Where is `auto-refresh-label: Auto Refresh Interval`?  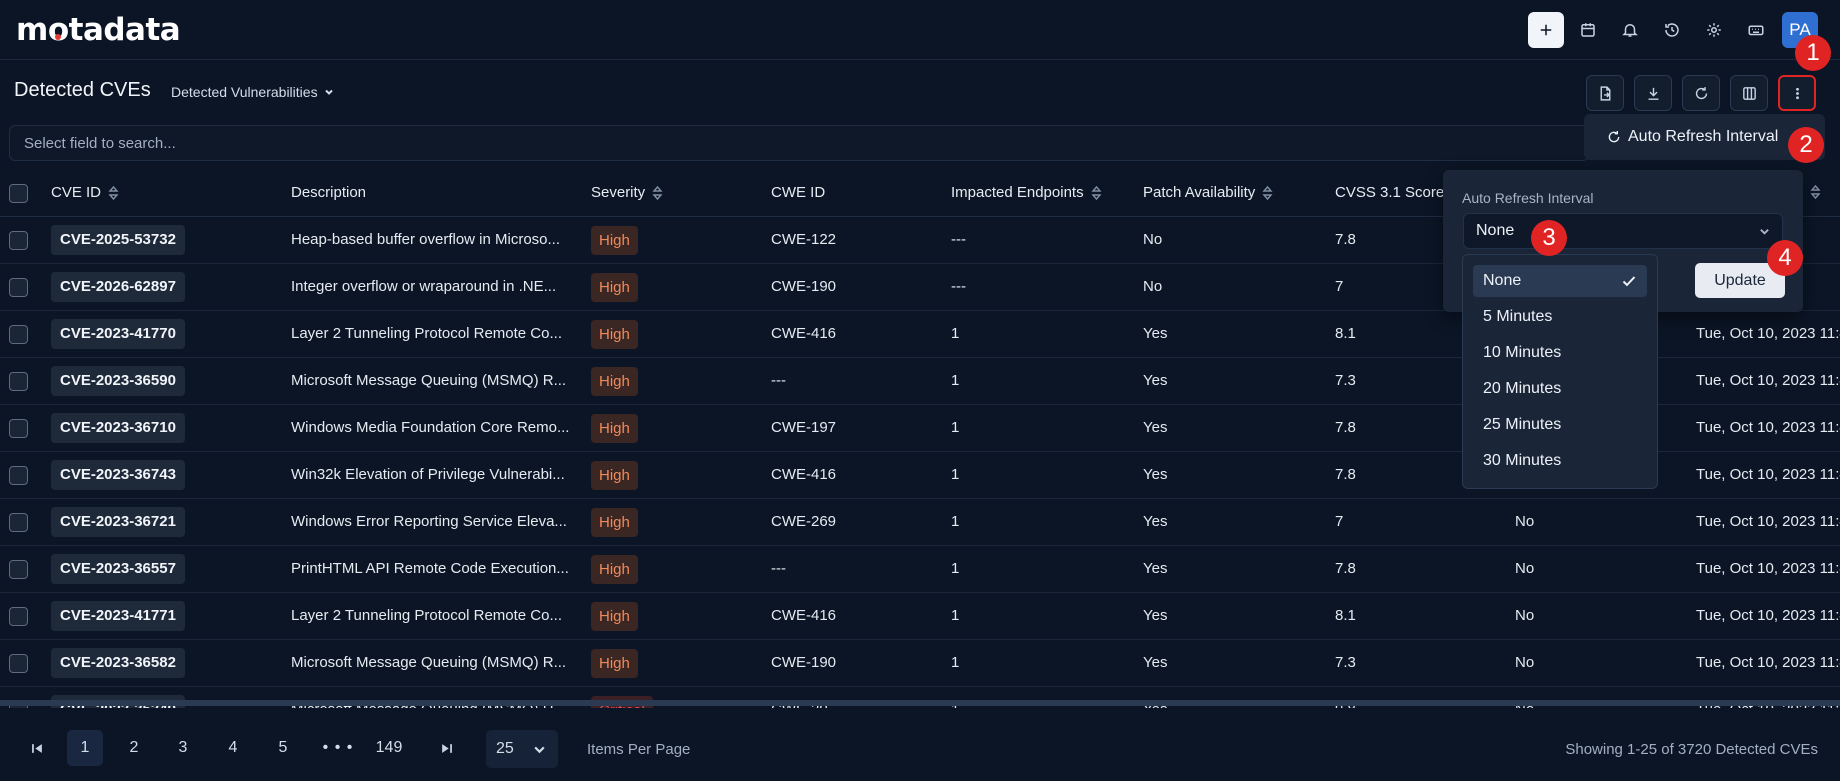
auto-refresh-label: Auto Refresh Interval is located at coordinates (1528, 198).